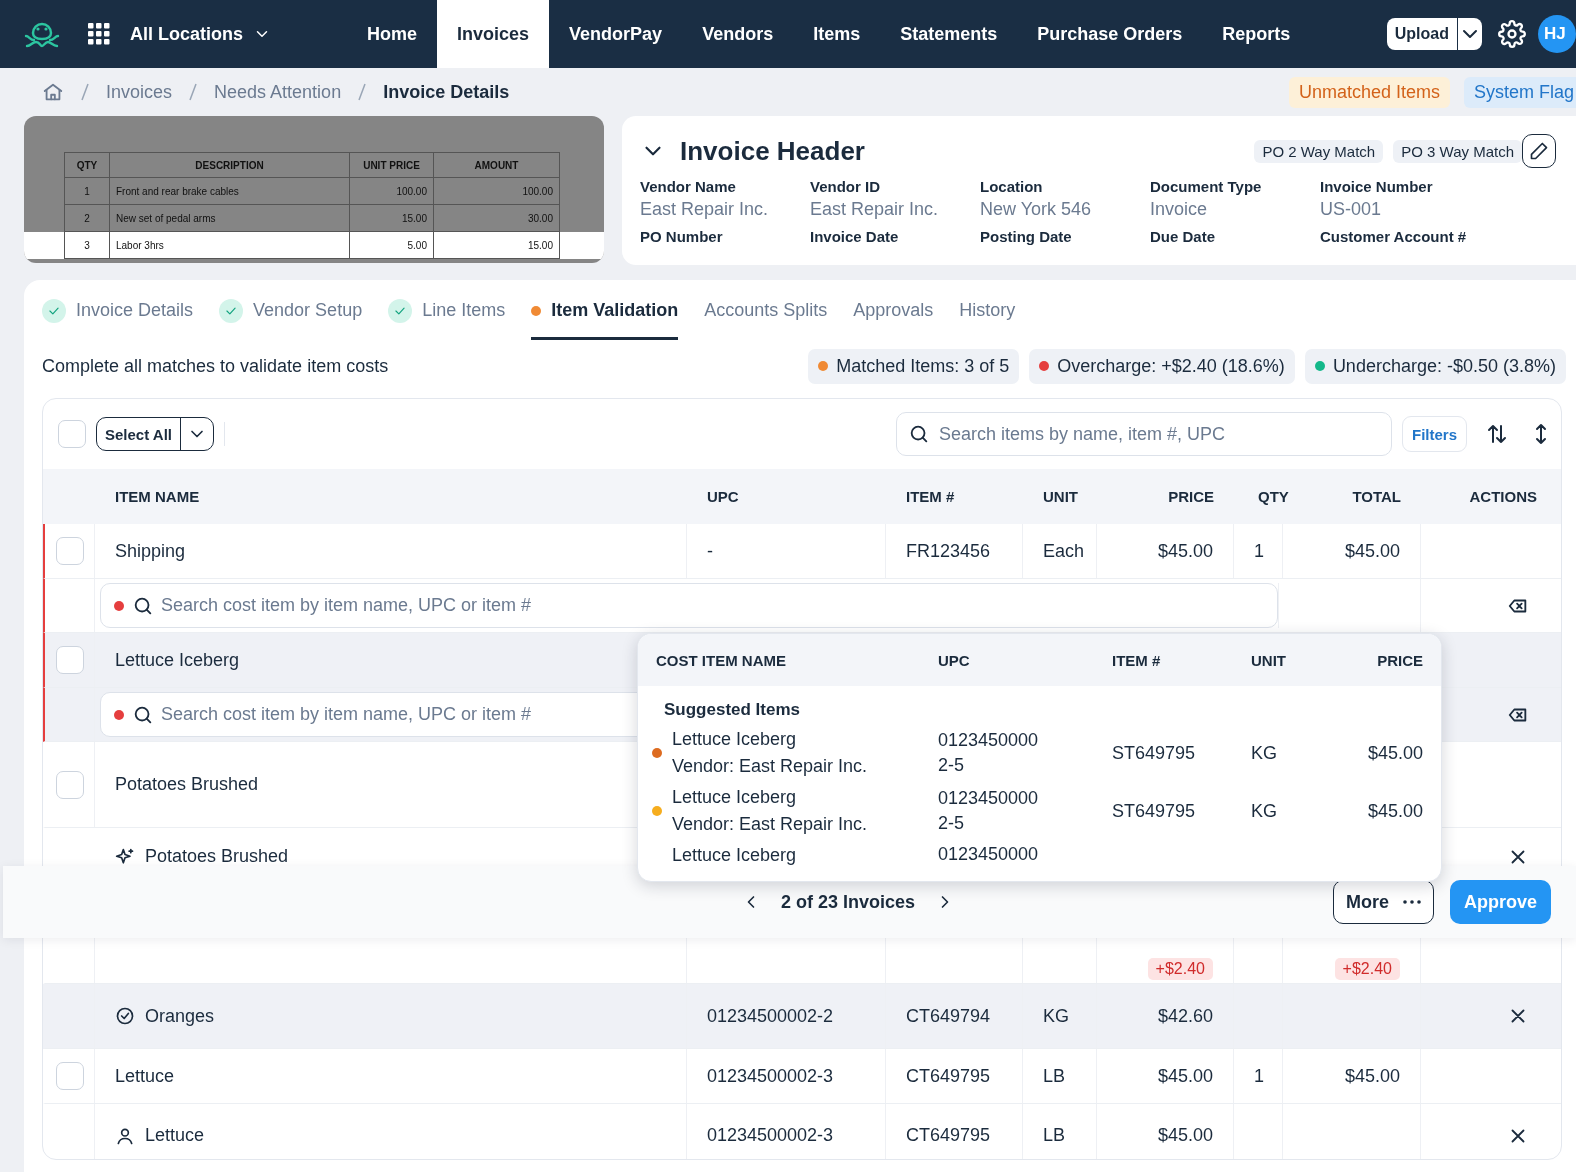 This screenshot has height=1172, width=1576. What do you see at coordinates (278, 92) in the screenshot?
I see `breadcrumb-link: Needs Attention` at bounding box center [278, 92].